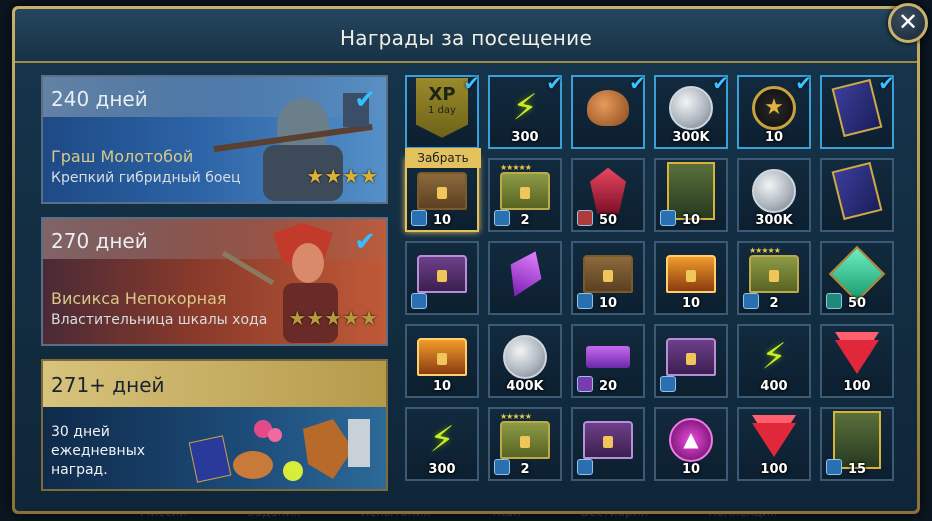 The image size is (932, 521). I want to click on arena-token-icon: ★, so click(774, 107).